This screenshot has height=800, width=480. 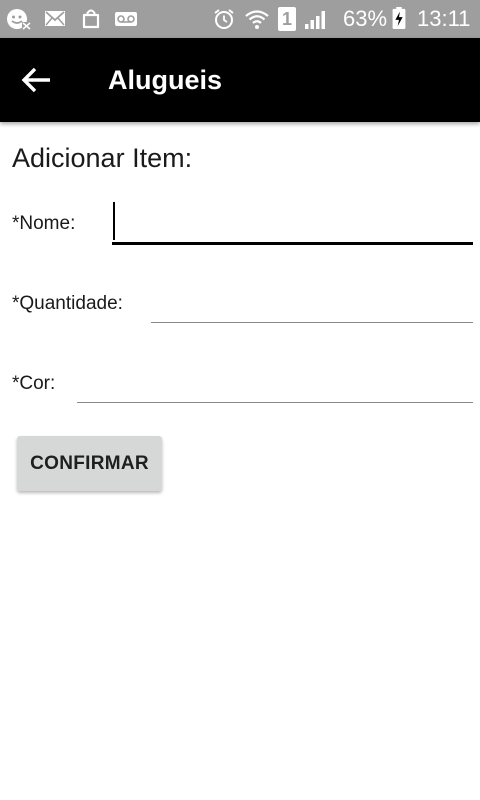 What do you see at coordinates (89, 463) in the screenshot?
I see `confirm-button: CONFIRMAR` at bounding box center [89, 463].